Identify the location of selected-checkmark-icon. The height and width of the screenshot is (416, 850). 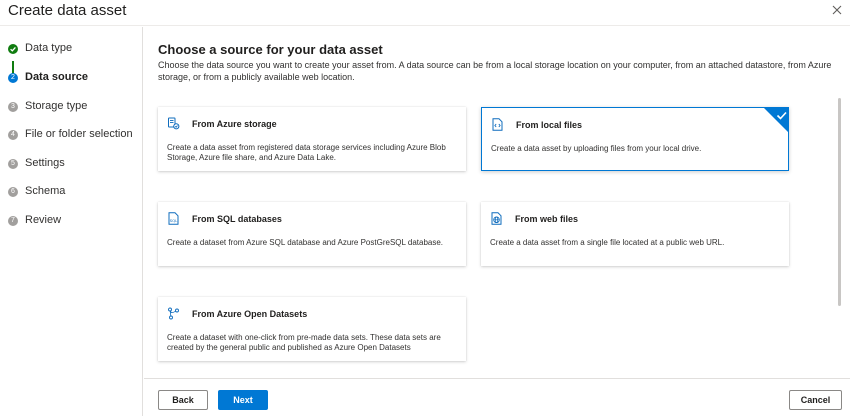
(776, 120).